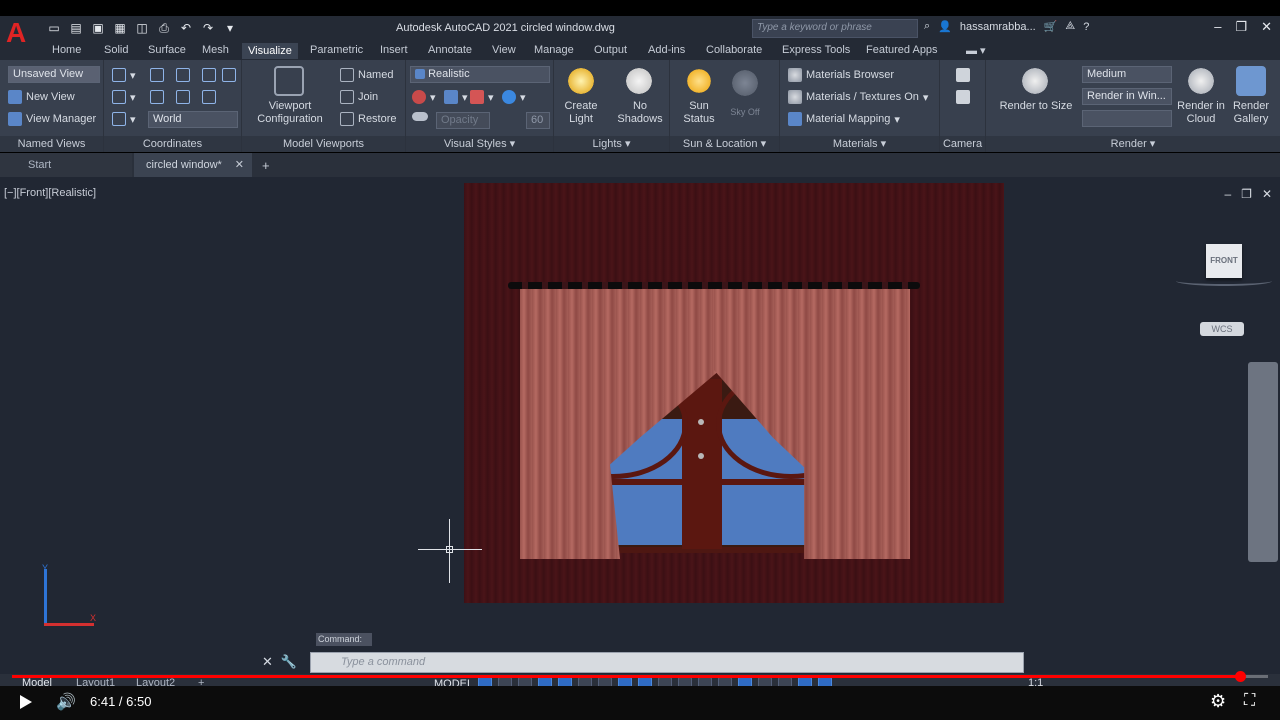 This screenshot has height=720, width=1280. I want to click on panel-title-sun-location: Sun & Location ▾, so click(724, 144).